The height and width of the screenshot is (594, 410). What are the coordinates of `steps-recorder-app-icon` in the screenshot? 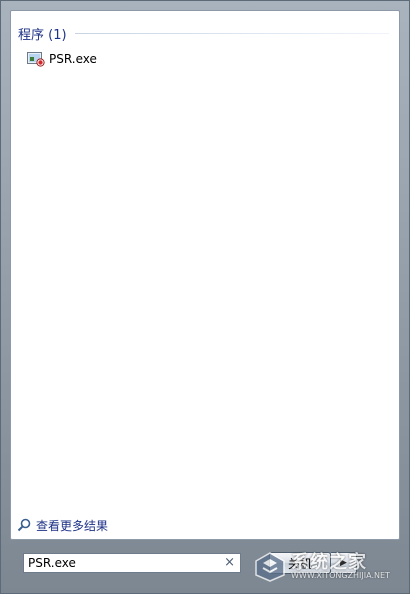 It's located at (36, 59).